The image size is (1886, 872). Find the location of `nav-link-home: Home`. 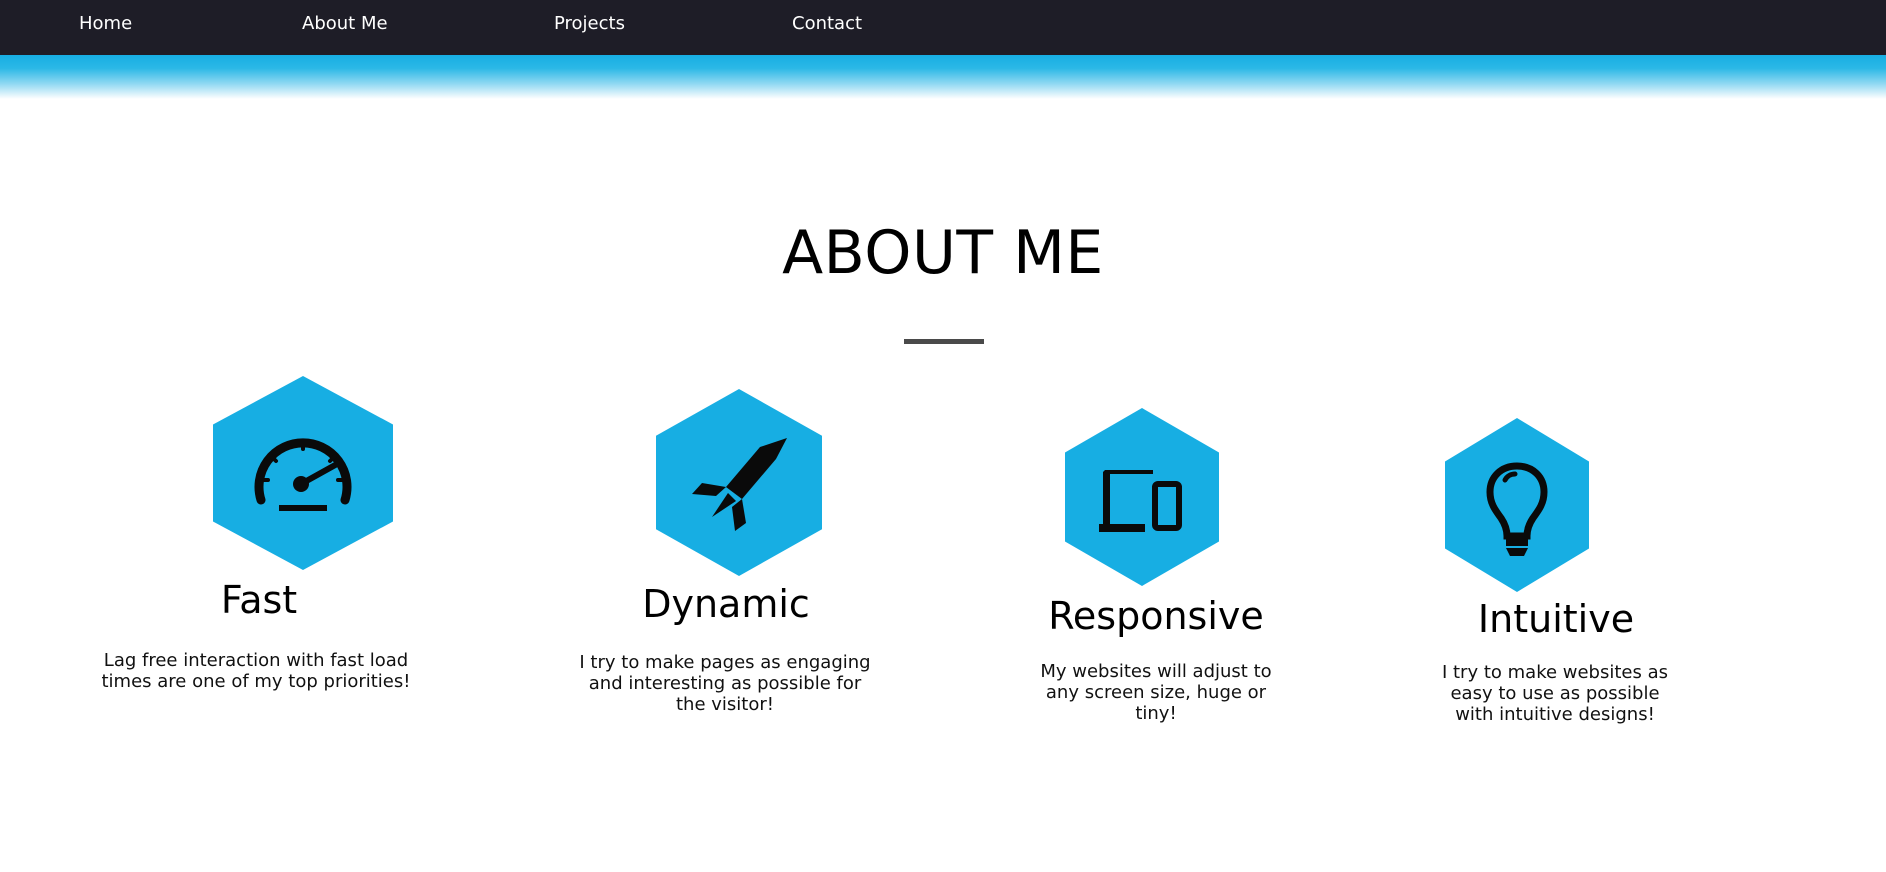

nav-link-home: Home is located at coordinates (105, 23).